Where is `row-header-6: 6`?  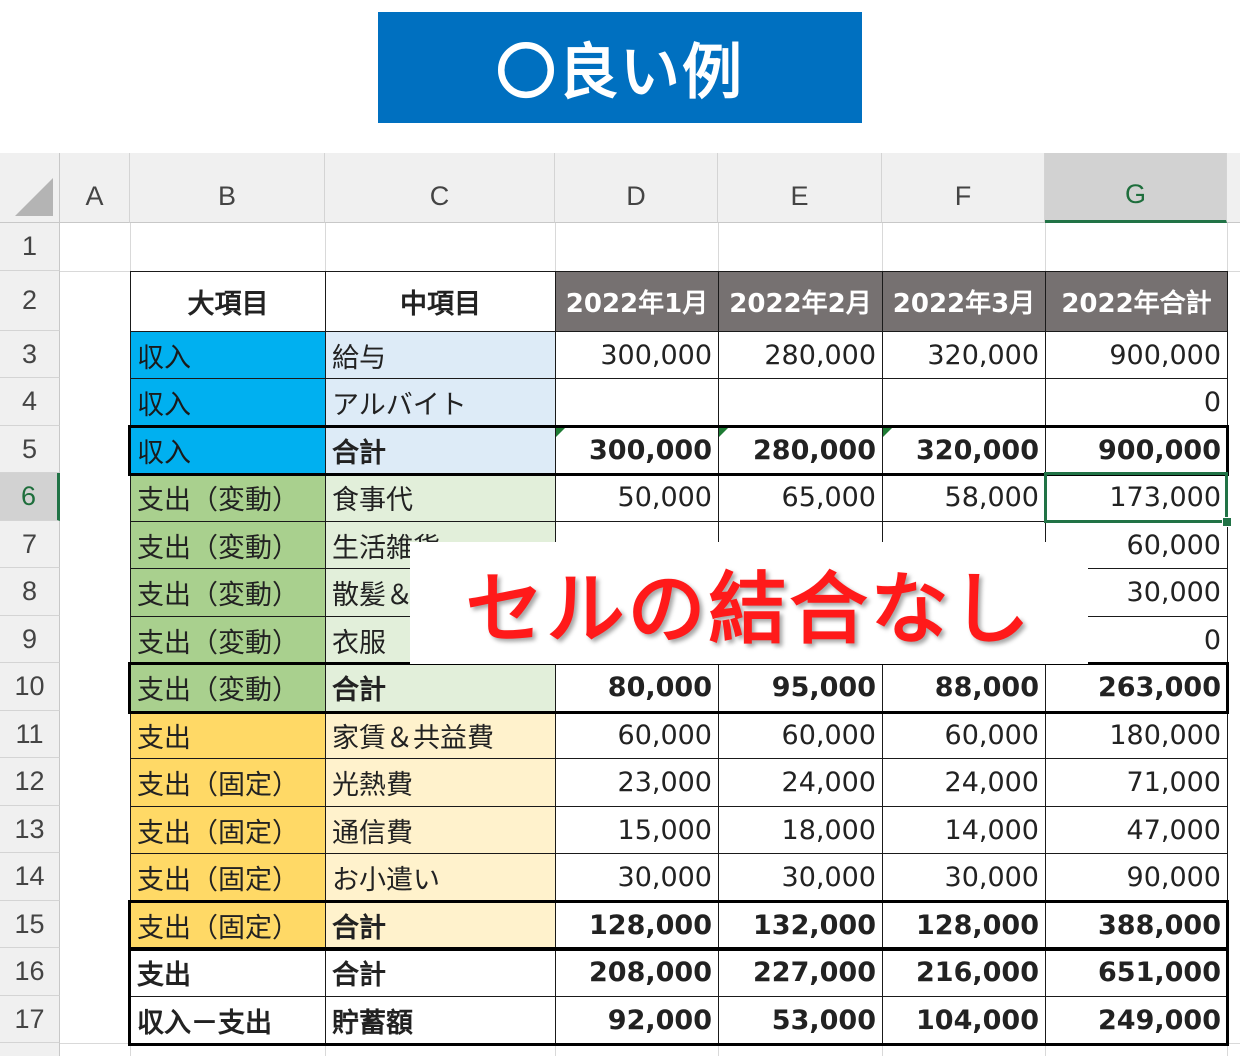
row-header-6: 6 is located at coordinates (30, 497).